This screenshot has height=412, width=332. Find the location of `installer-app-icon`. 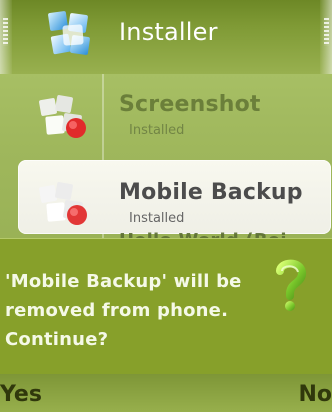

installer-app-icon is located at coordinates (69, 33).